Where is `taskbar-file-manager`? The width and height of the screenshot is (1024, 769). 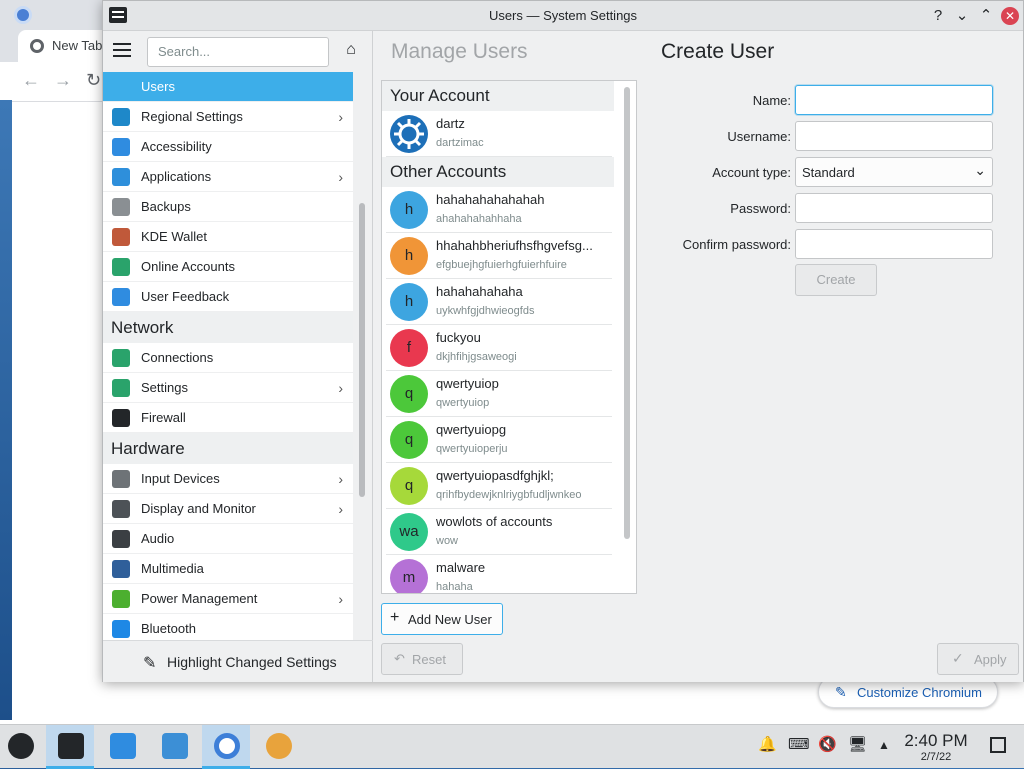 taskbar-file-manager is located at coordinates (174, 747).